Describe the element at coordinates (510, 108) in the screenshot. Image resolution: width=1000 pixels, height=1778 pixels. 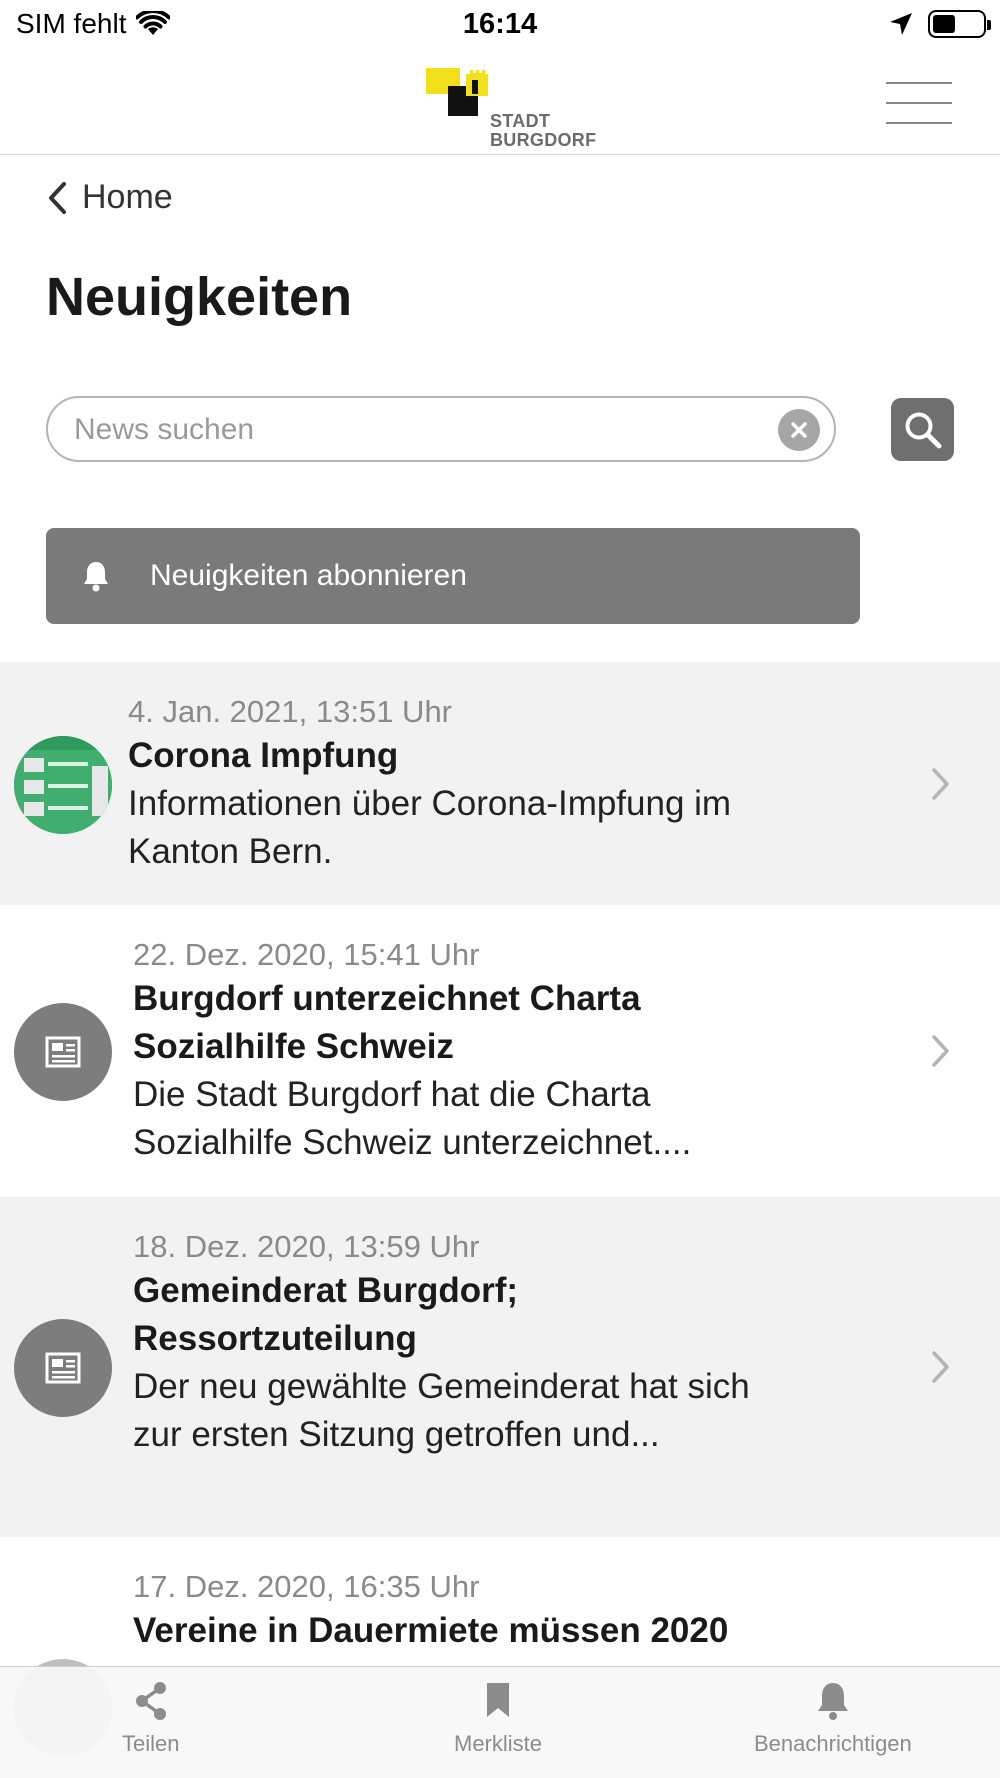
I see `stadt-burgdorf-logo: STADT BURGDORF` at that location.